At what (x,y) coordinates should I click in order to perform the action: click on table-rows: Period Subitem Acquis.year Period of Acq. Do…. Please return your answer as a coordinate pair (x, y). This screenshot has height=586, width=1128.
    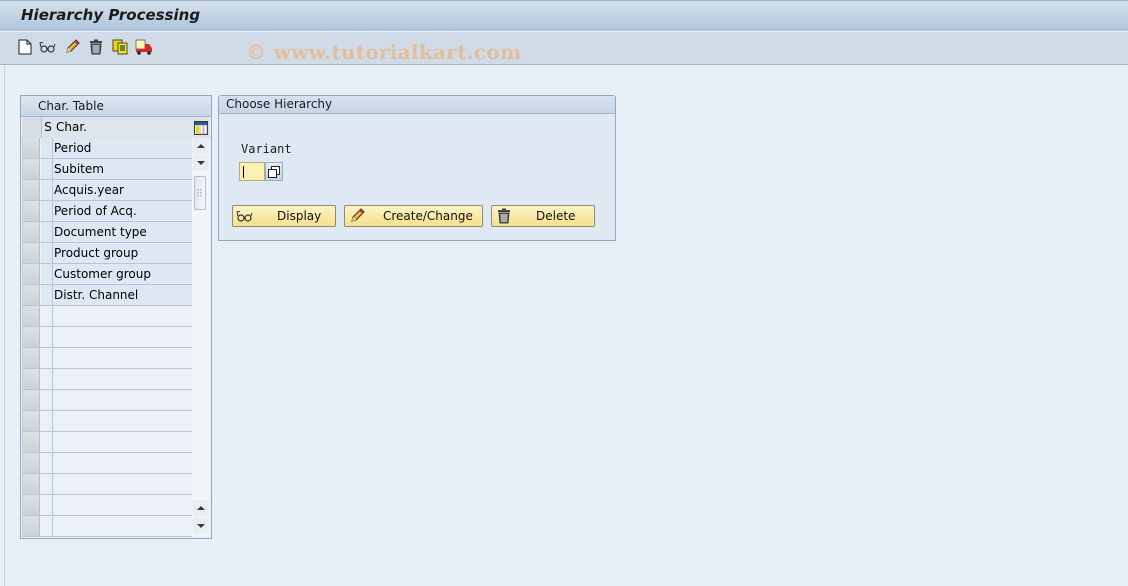
    Looking at the image, I should click on (107, 337).